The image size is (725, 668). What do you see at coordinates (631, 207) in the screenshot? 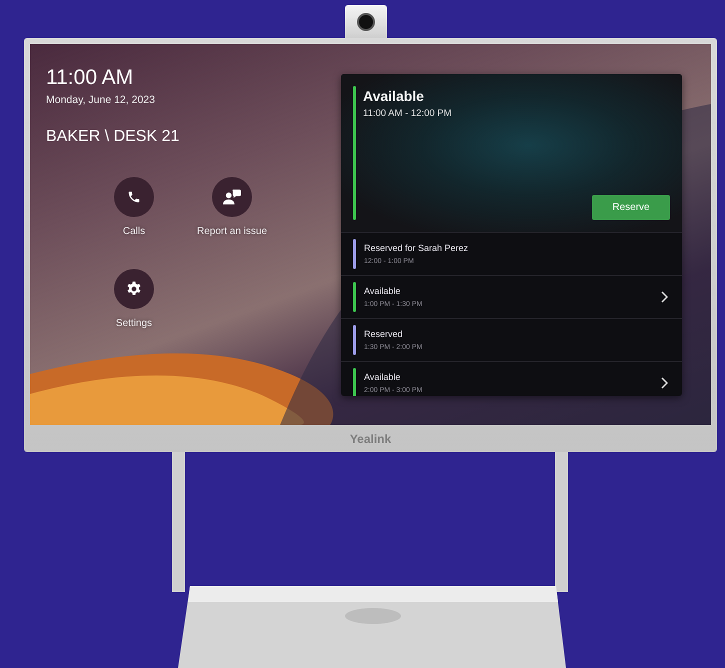
I see `reserve-button: Reserve` at bounding box center [631, 207].